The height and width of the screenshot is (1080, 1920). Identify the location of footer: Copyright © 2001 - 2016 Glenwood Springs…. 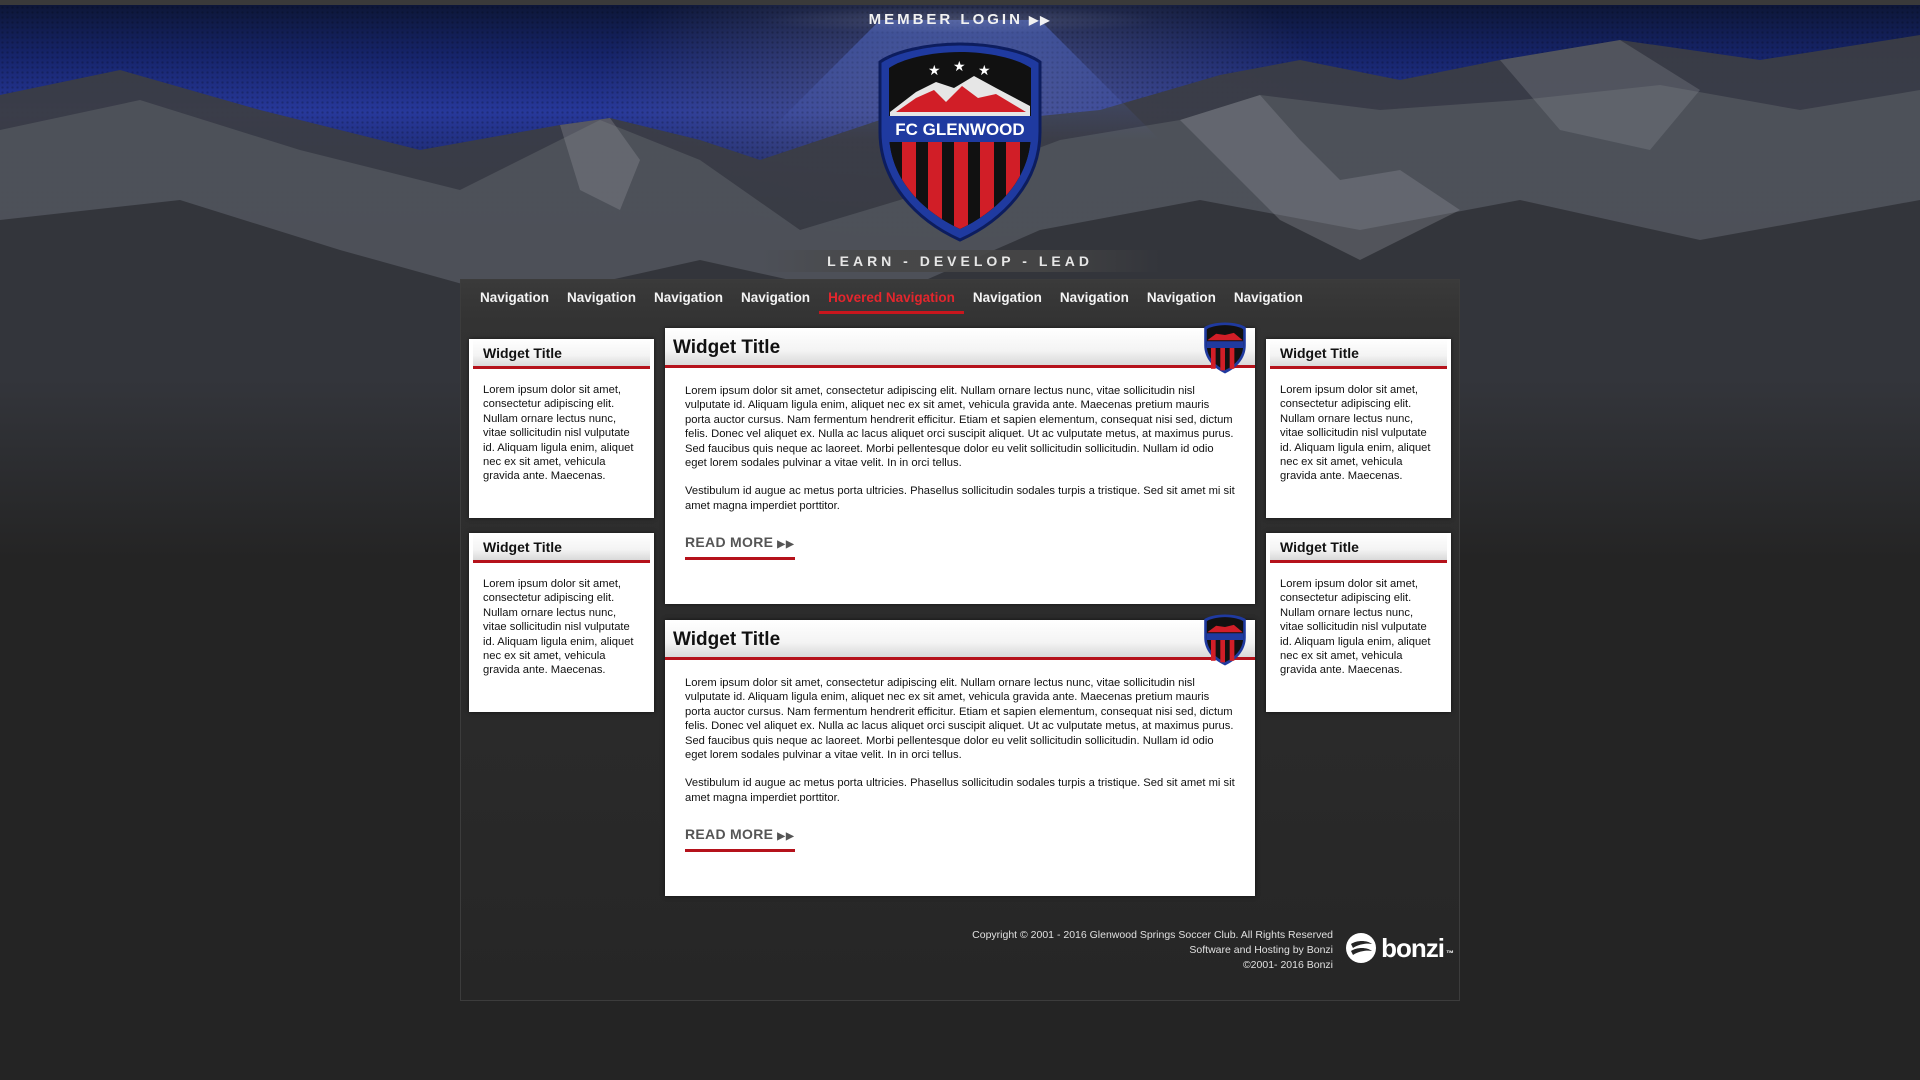
(961, 956).